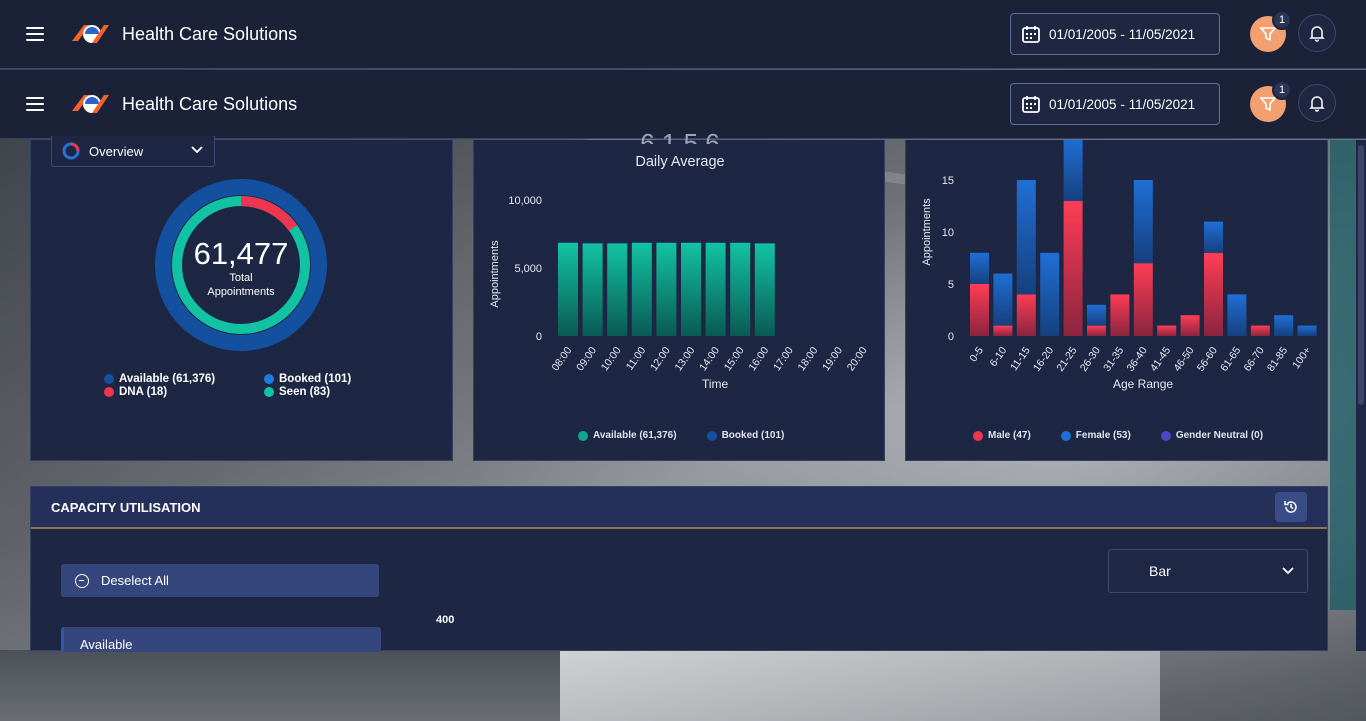 The image size is (1366, 721). What do you see at coordinates (1066, 359) in the screenshot?
I see `x-tick-label: 21-25` at bounding box center [1066, 359].